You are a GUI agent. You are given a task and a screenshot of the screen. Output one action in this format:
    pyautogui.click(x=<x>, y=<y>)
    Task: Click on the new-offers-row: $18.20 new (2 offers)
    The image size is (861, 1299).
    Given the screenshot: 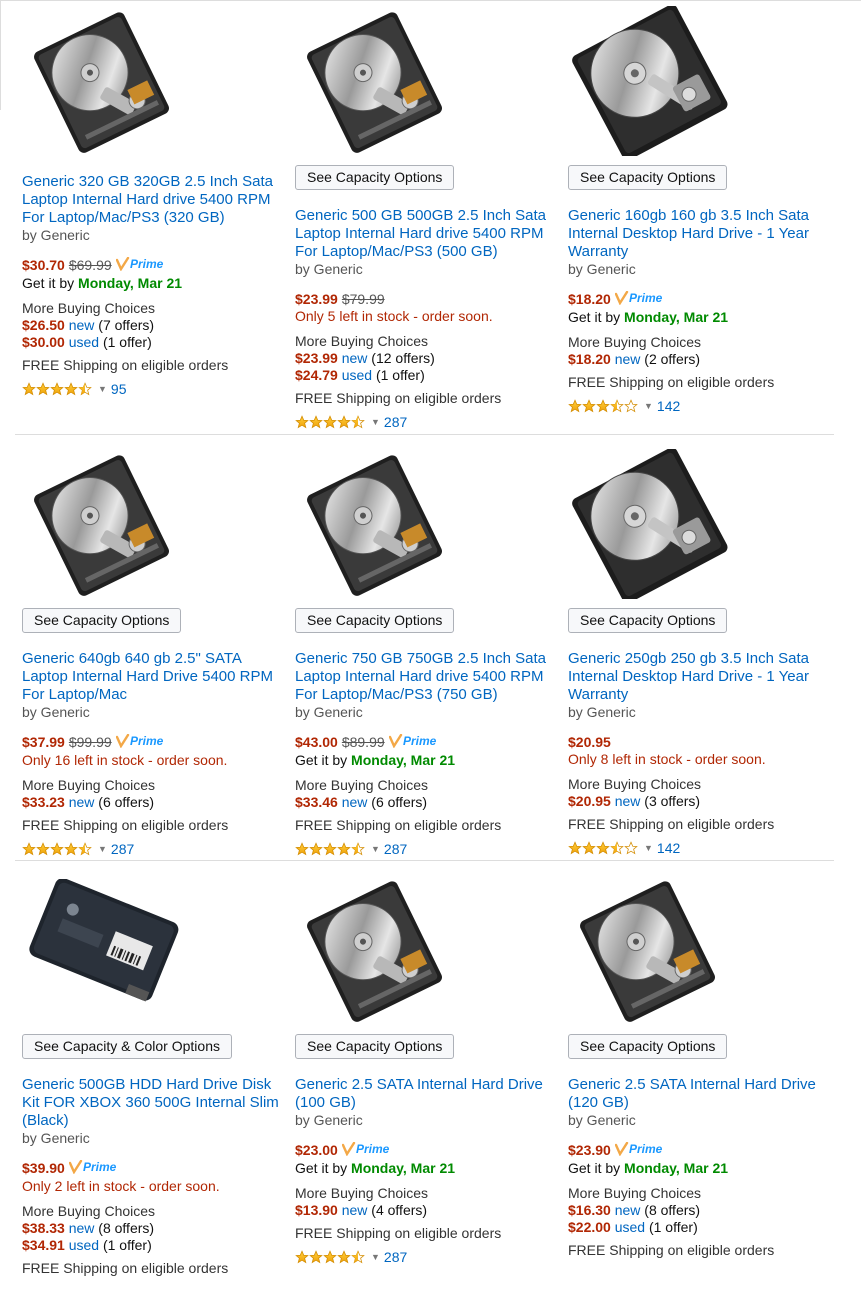 What is the action you would take?
    pyautogui.click(x=699, y=359)
    